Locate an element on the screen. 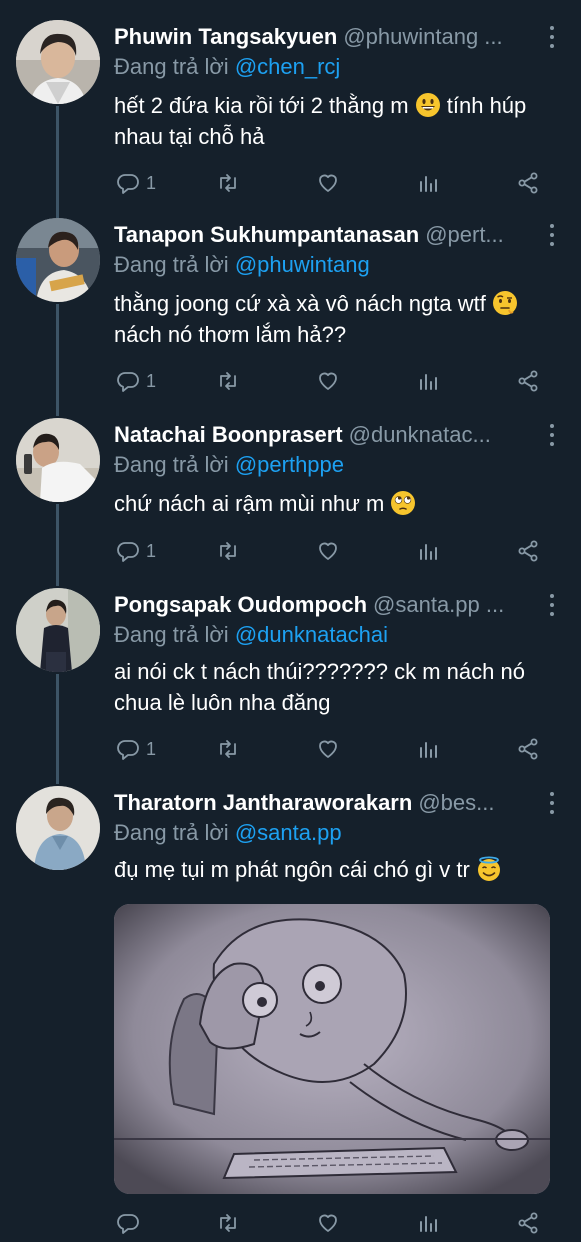 This screenshot has width=581, height=1242. replying-to-handle: @perthppe is located at coordinates (289, 464).